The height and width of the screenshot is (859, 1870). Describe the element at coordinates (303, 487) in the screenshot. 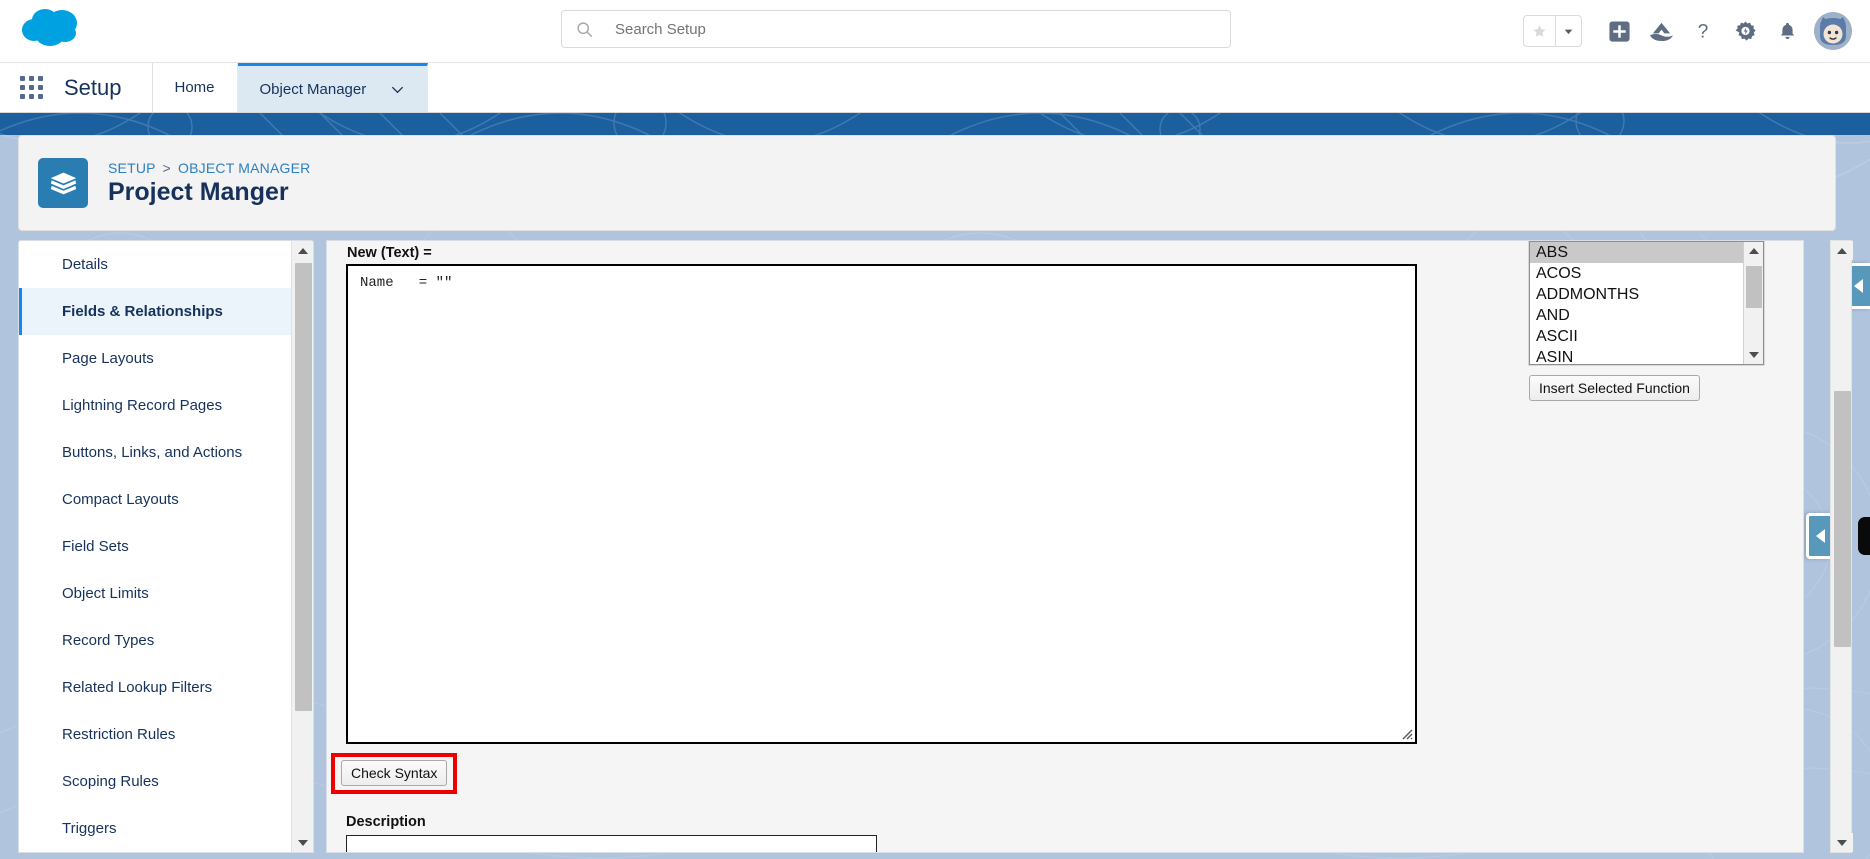

I see `sidebar-scroll-thumb` at that location.